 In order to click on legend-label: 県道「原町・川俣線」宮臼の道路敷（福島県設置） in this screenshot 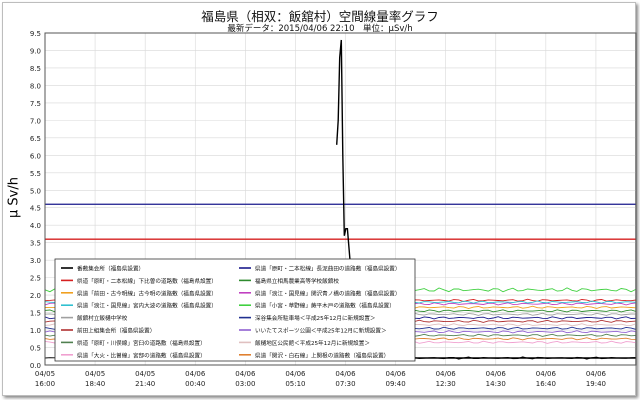, I will do `click(141, 343)`.